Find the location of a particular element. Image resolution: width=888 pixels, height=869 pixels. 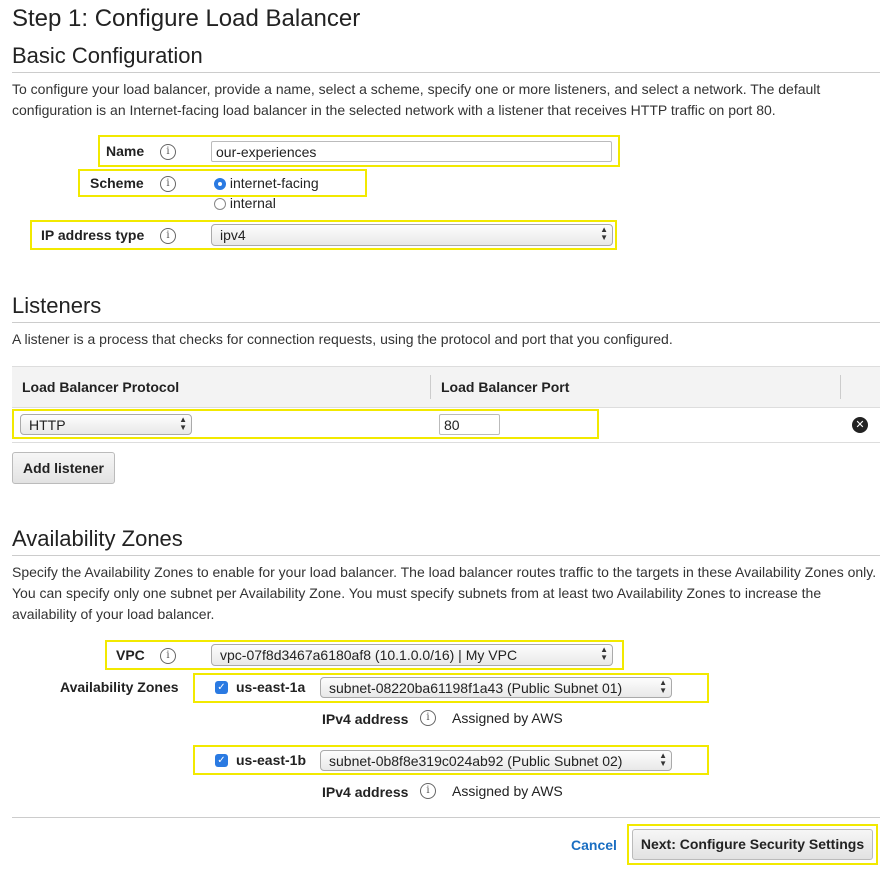

basic-config-heading: Basic Configuration is located at coordinates (107, 55).